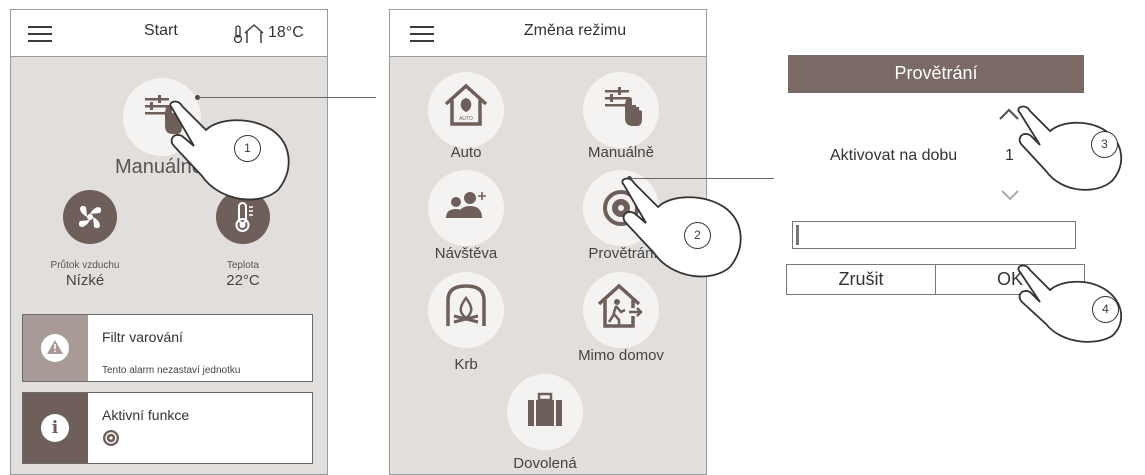  What do you see at coordinates (247, 148) in the screenshot?
I see `step-badge-1: 1` at bounding box center [247, 148].